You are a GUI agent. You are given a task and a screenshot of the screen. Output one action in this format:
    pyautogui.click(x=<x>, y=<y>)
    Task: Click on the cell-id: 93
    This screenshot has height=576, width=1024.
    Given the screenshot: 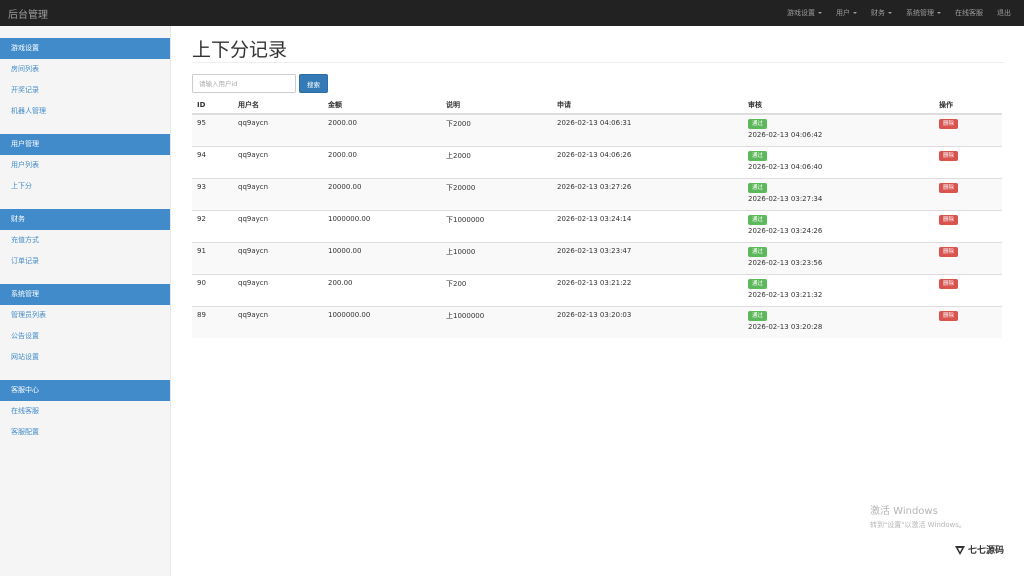 What is the action you would take?
    pyautogui.click(x=212, y=193)
    